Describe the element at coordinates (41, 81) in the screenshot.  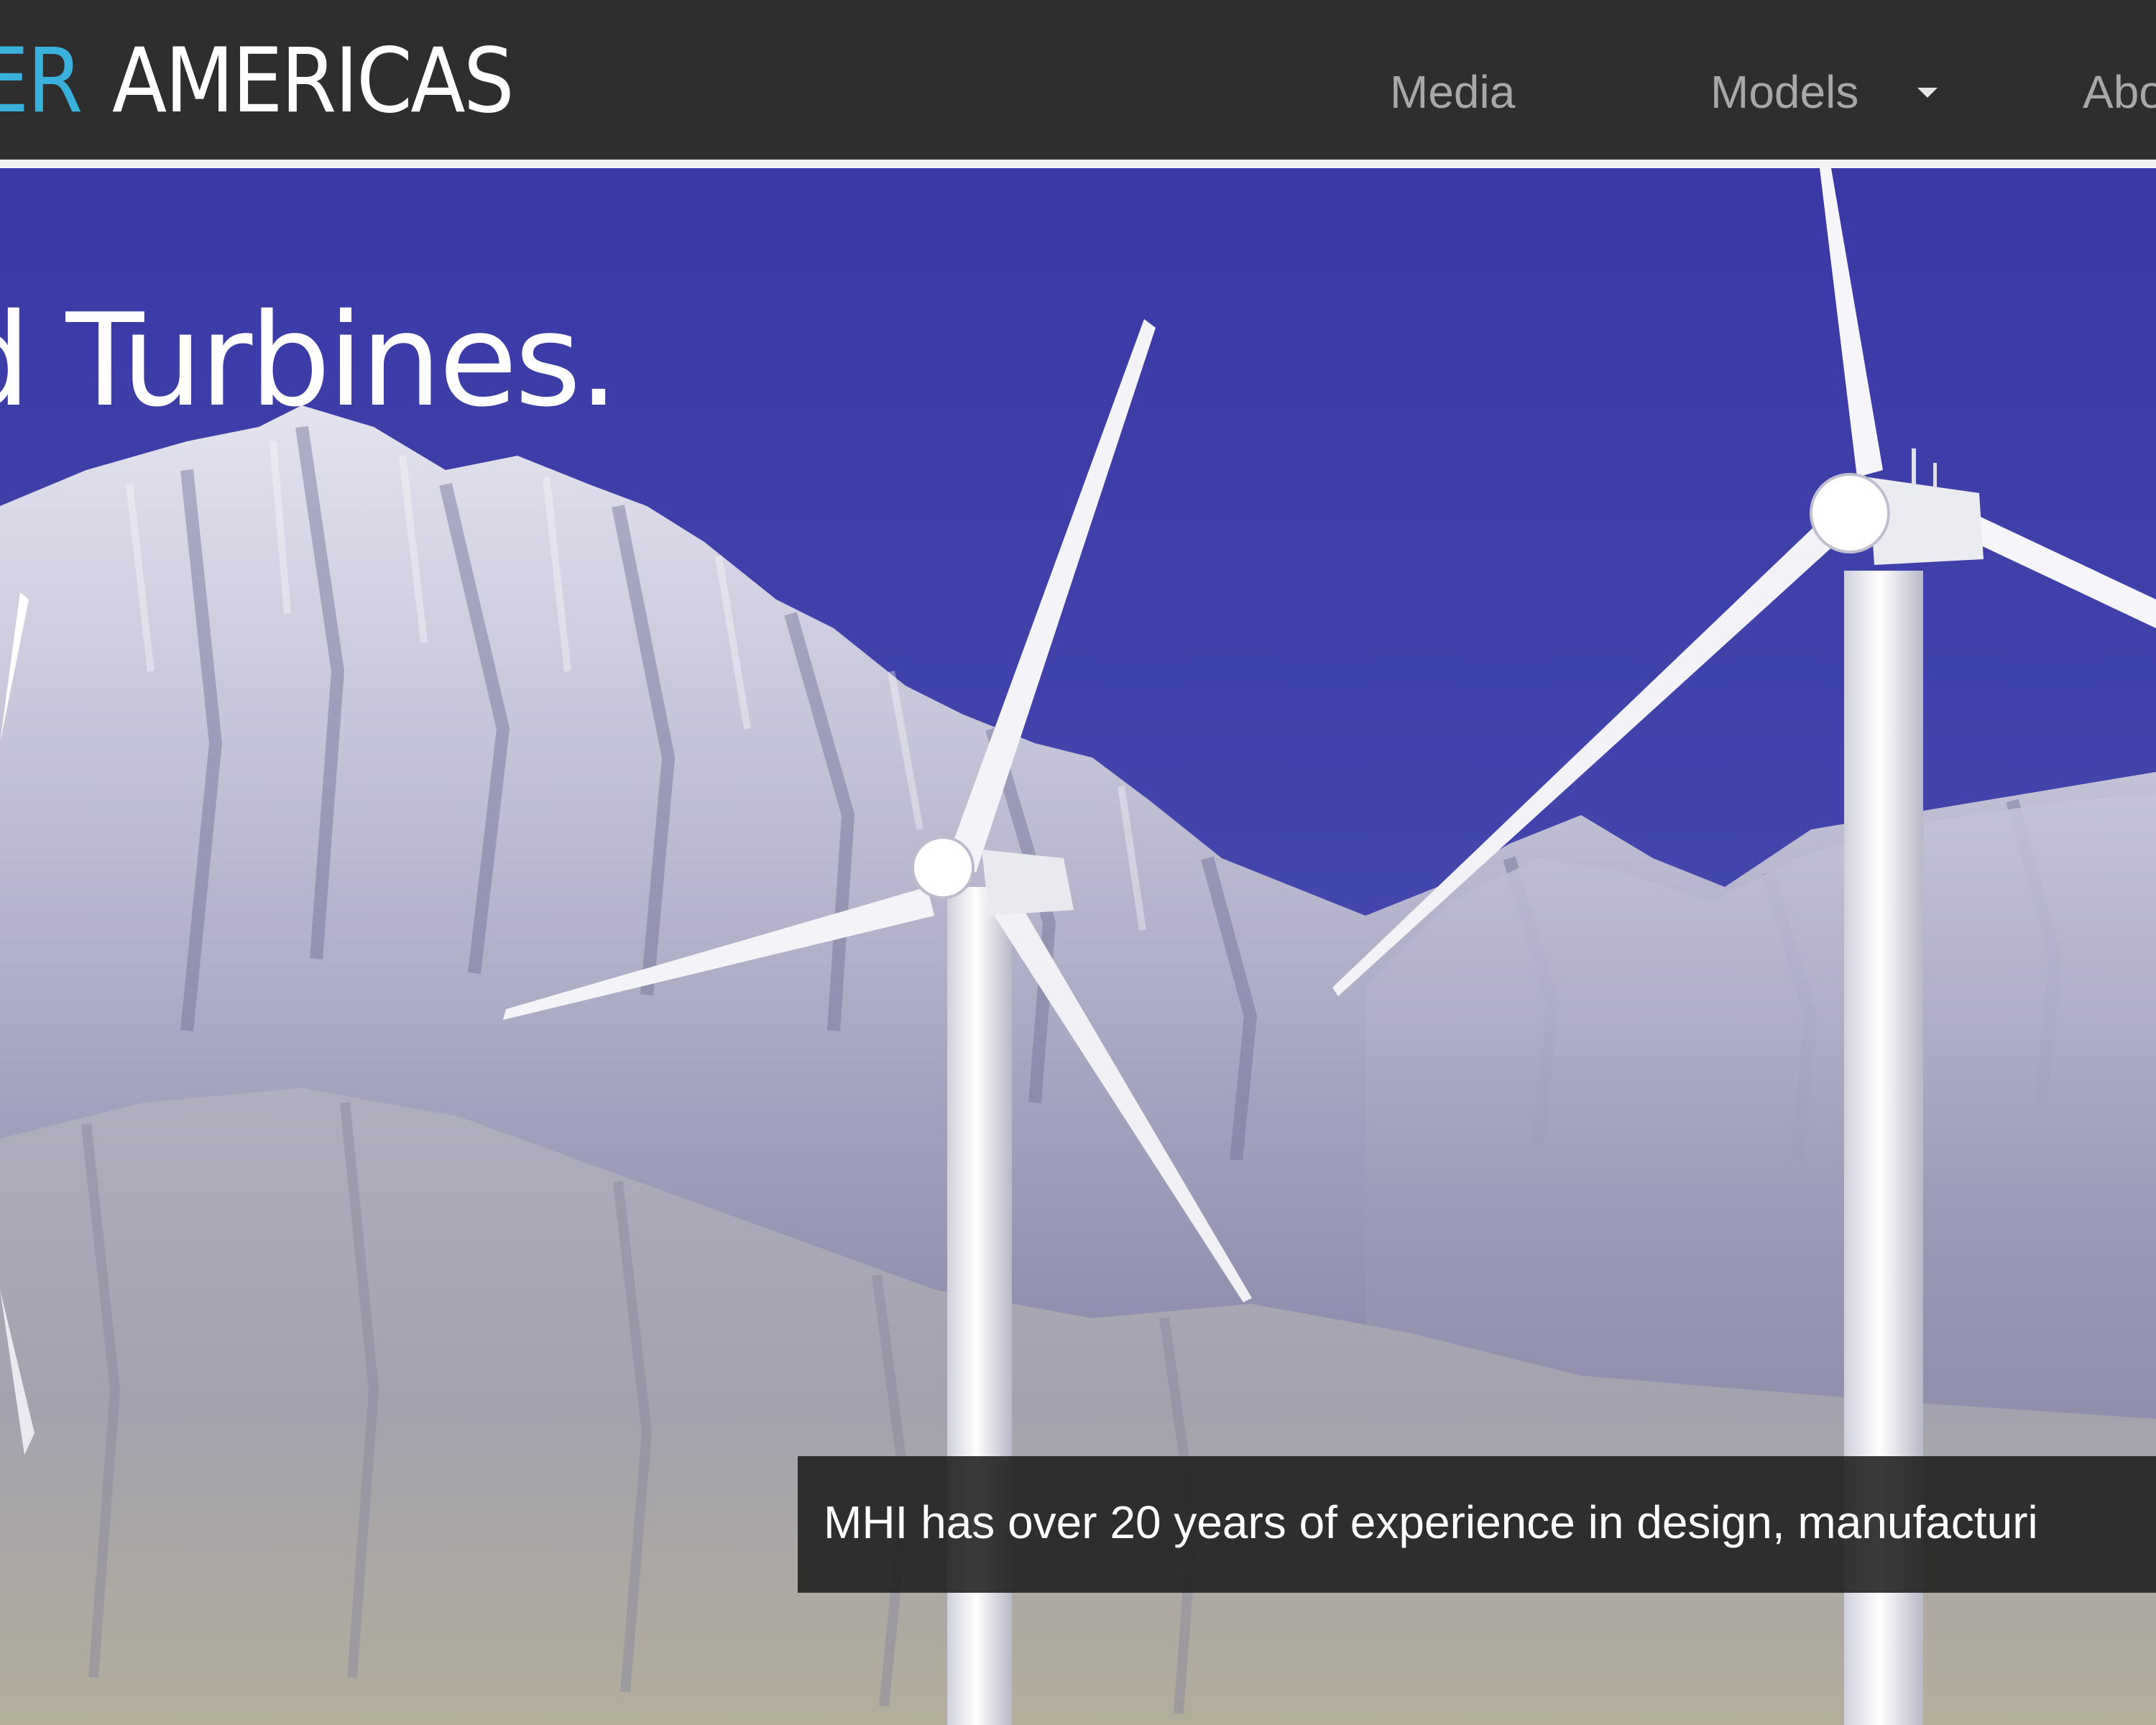
I see `brand-accent-text: ER` at that location.